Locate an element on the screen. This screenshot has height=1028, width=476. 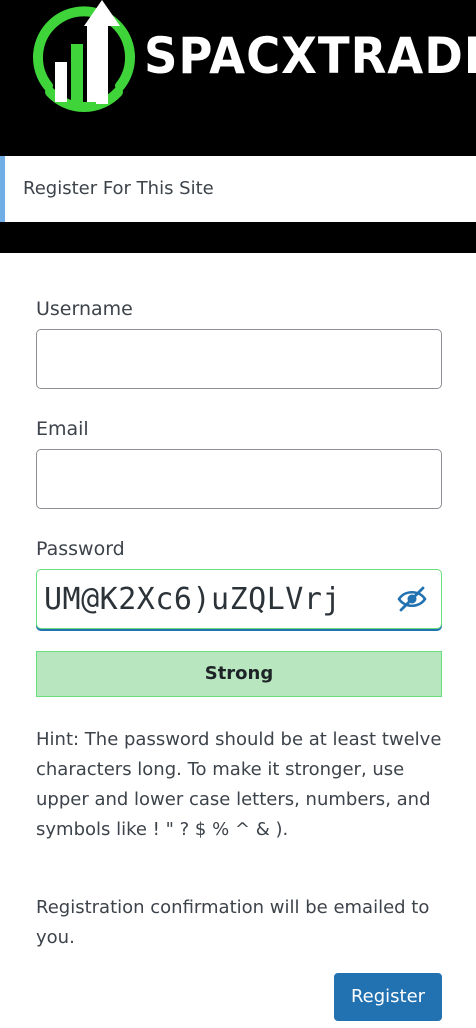
password-value: UM@K2Xc6)uZQLVrj is located at coordinates (192, 600).